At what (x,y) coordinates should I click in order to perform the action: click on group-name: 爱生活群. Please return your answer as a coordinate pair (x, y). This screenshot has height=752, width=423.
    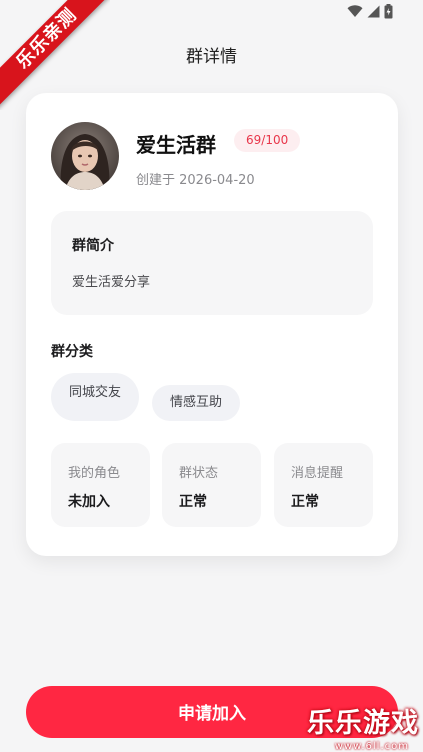
    Looking at the image, I should click on (176, 145).